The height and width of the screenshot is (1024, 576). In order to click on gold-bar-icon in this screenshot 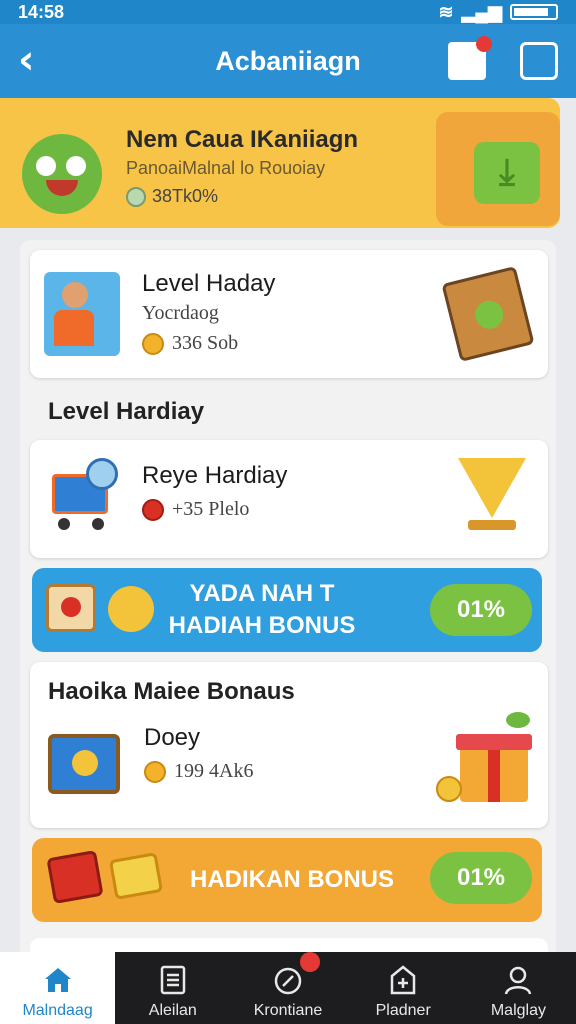, I will do `click(136, 876)`.